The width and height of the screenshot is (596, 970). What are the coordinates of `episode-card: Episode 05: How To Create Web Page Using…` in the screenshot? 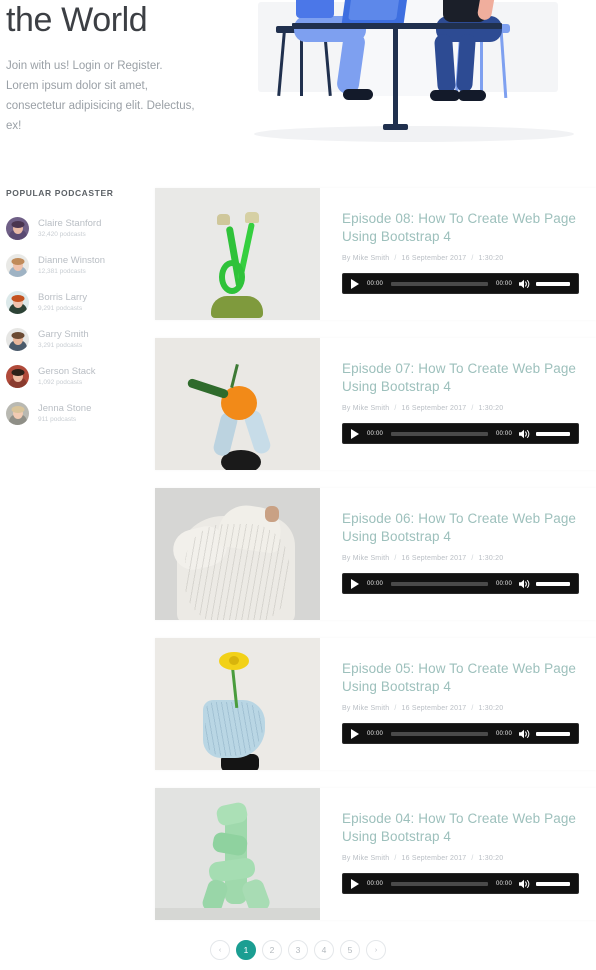 It's located at (375, 704).